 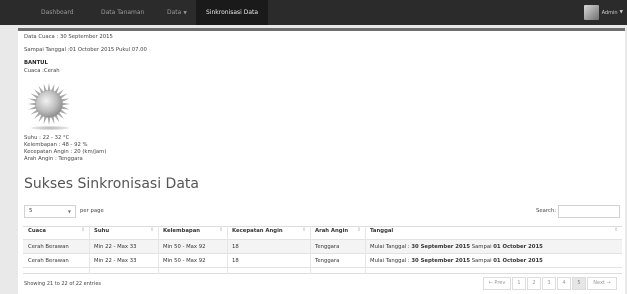 What do you see at coordinates (50, 211) in the screenshot?
I see `per-page-select: 5 ▼` at bounding box center [50, 211].